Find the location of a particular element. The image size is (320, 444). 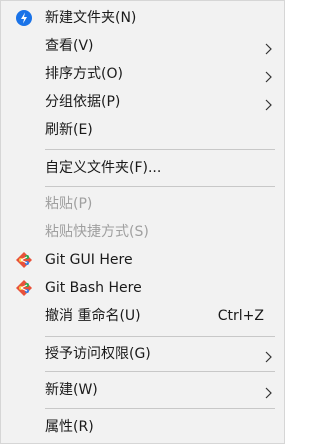

menu-item-git-bash: Git Bash Here is located at coordinates (142, 288).